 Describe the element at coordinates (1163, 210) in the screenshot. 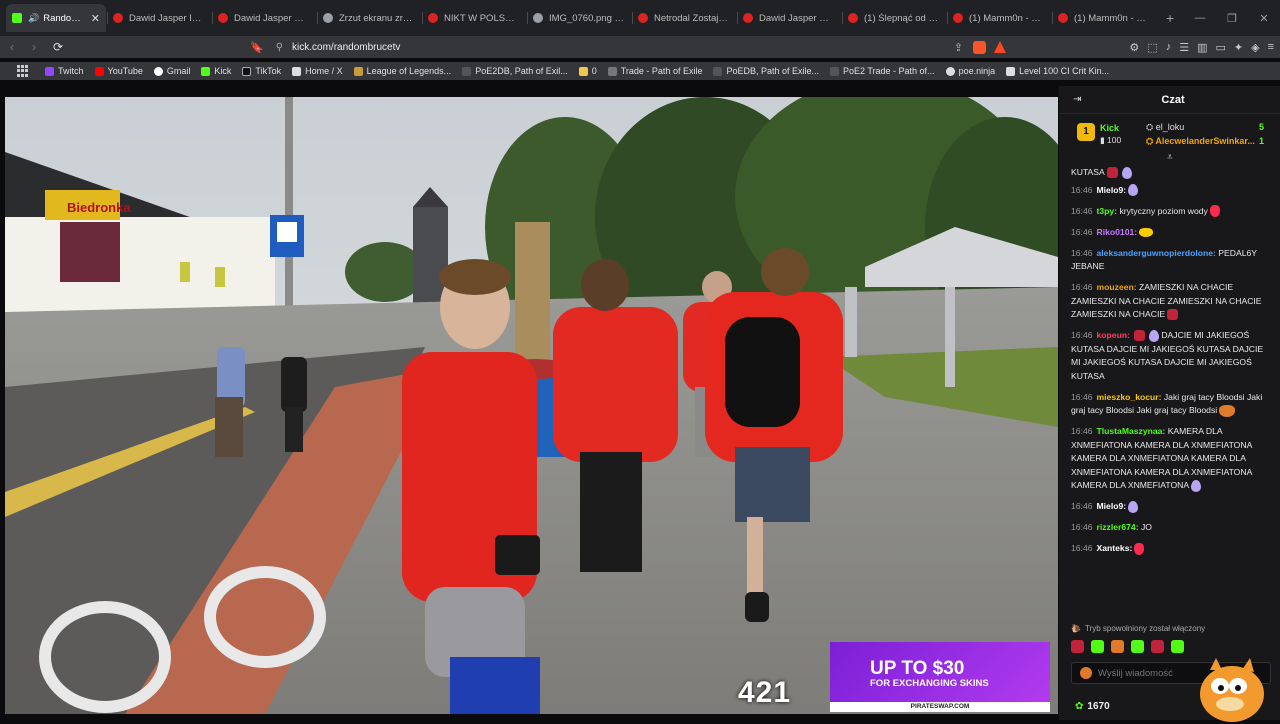

I see `message-text: krytyczny poziom wody` at that location.